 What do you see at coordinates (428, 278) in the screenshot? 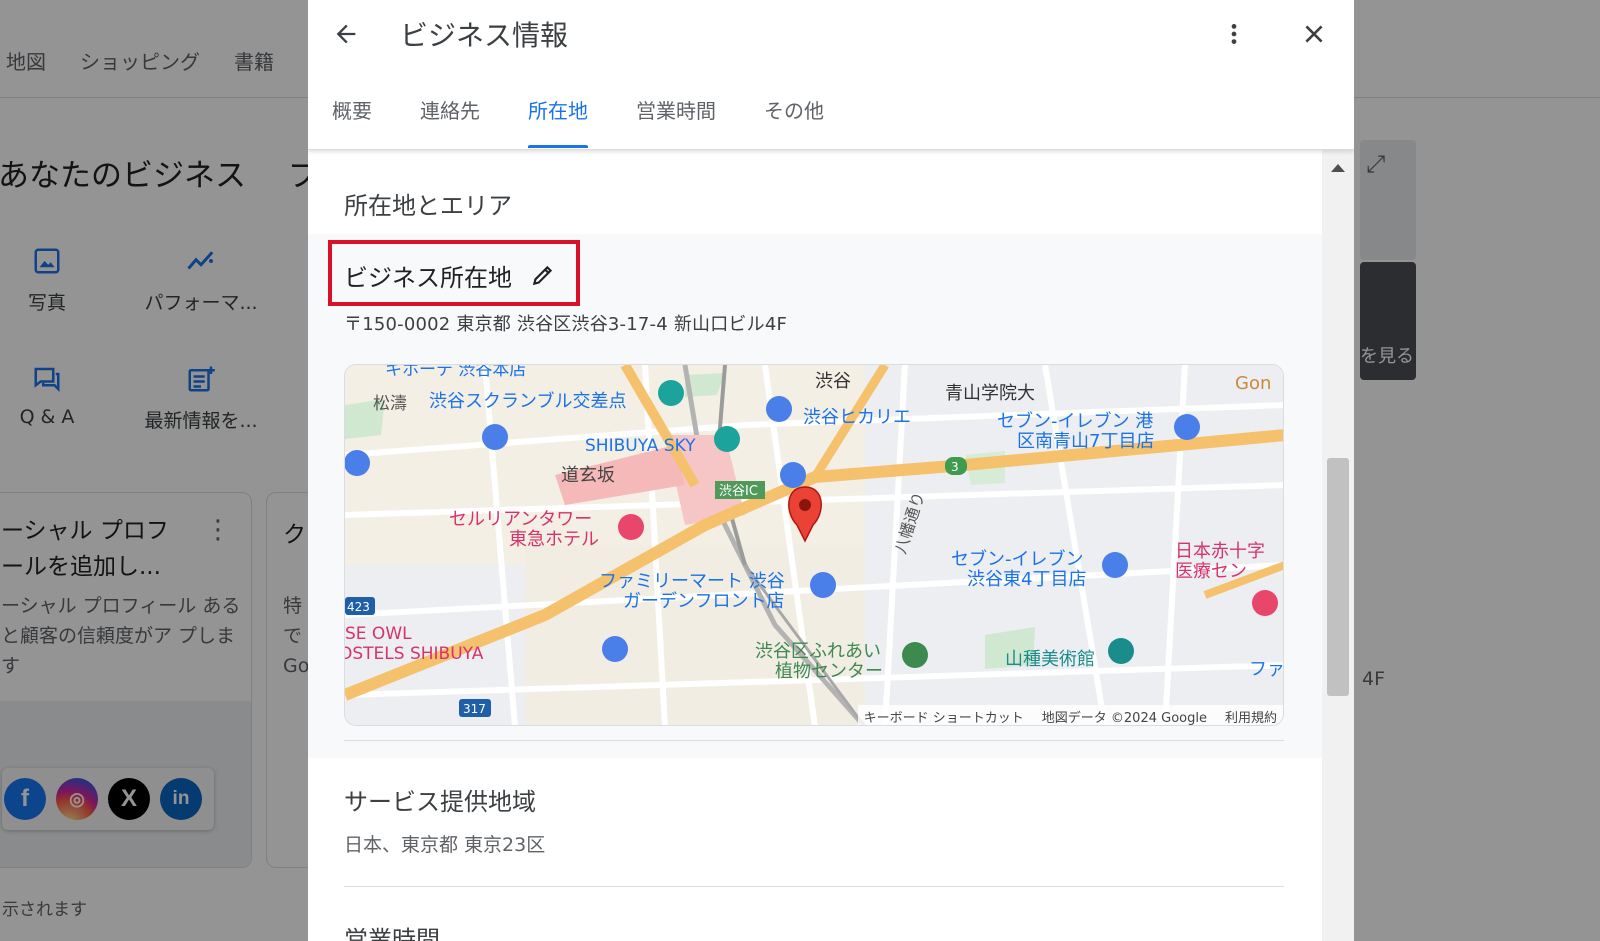
I see `business-location-label: ビジネス所在地` at bounding box center [428, 278].